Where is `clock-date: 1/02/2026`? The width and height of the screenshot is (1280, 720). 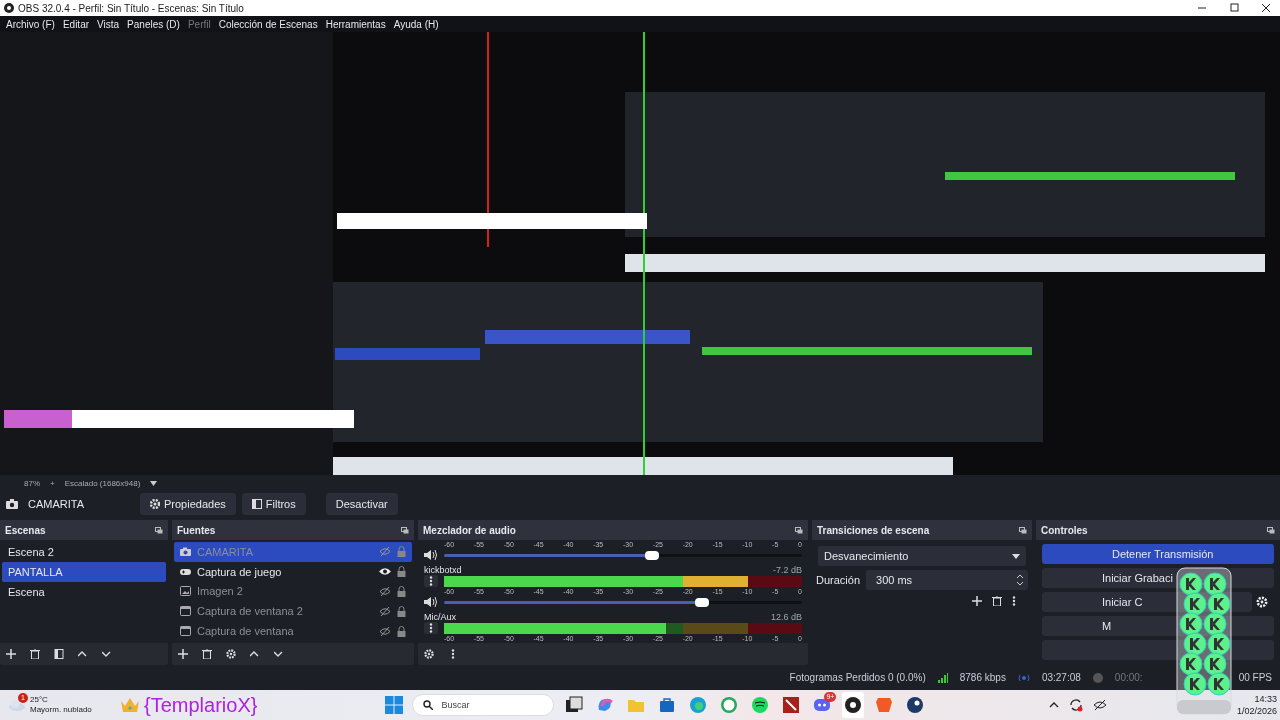
clock-date: 1/02/2026 is located at coordinates (1256, 711).